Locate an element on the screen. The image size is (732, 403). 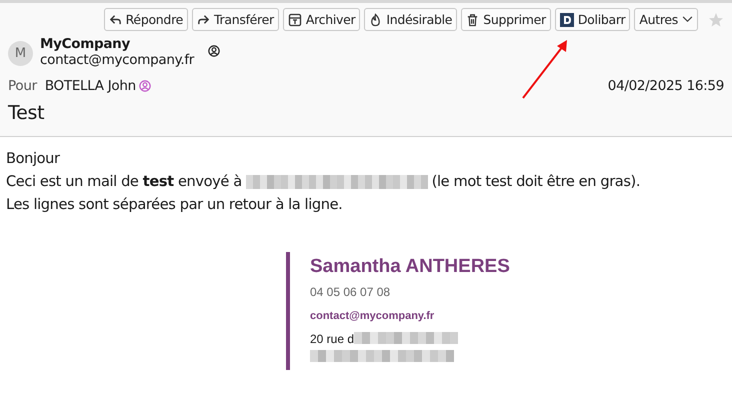
sender-email: contact@mycompany.fr is located at coordinates (117, 60).